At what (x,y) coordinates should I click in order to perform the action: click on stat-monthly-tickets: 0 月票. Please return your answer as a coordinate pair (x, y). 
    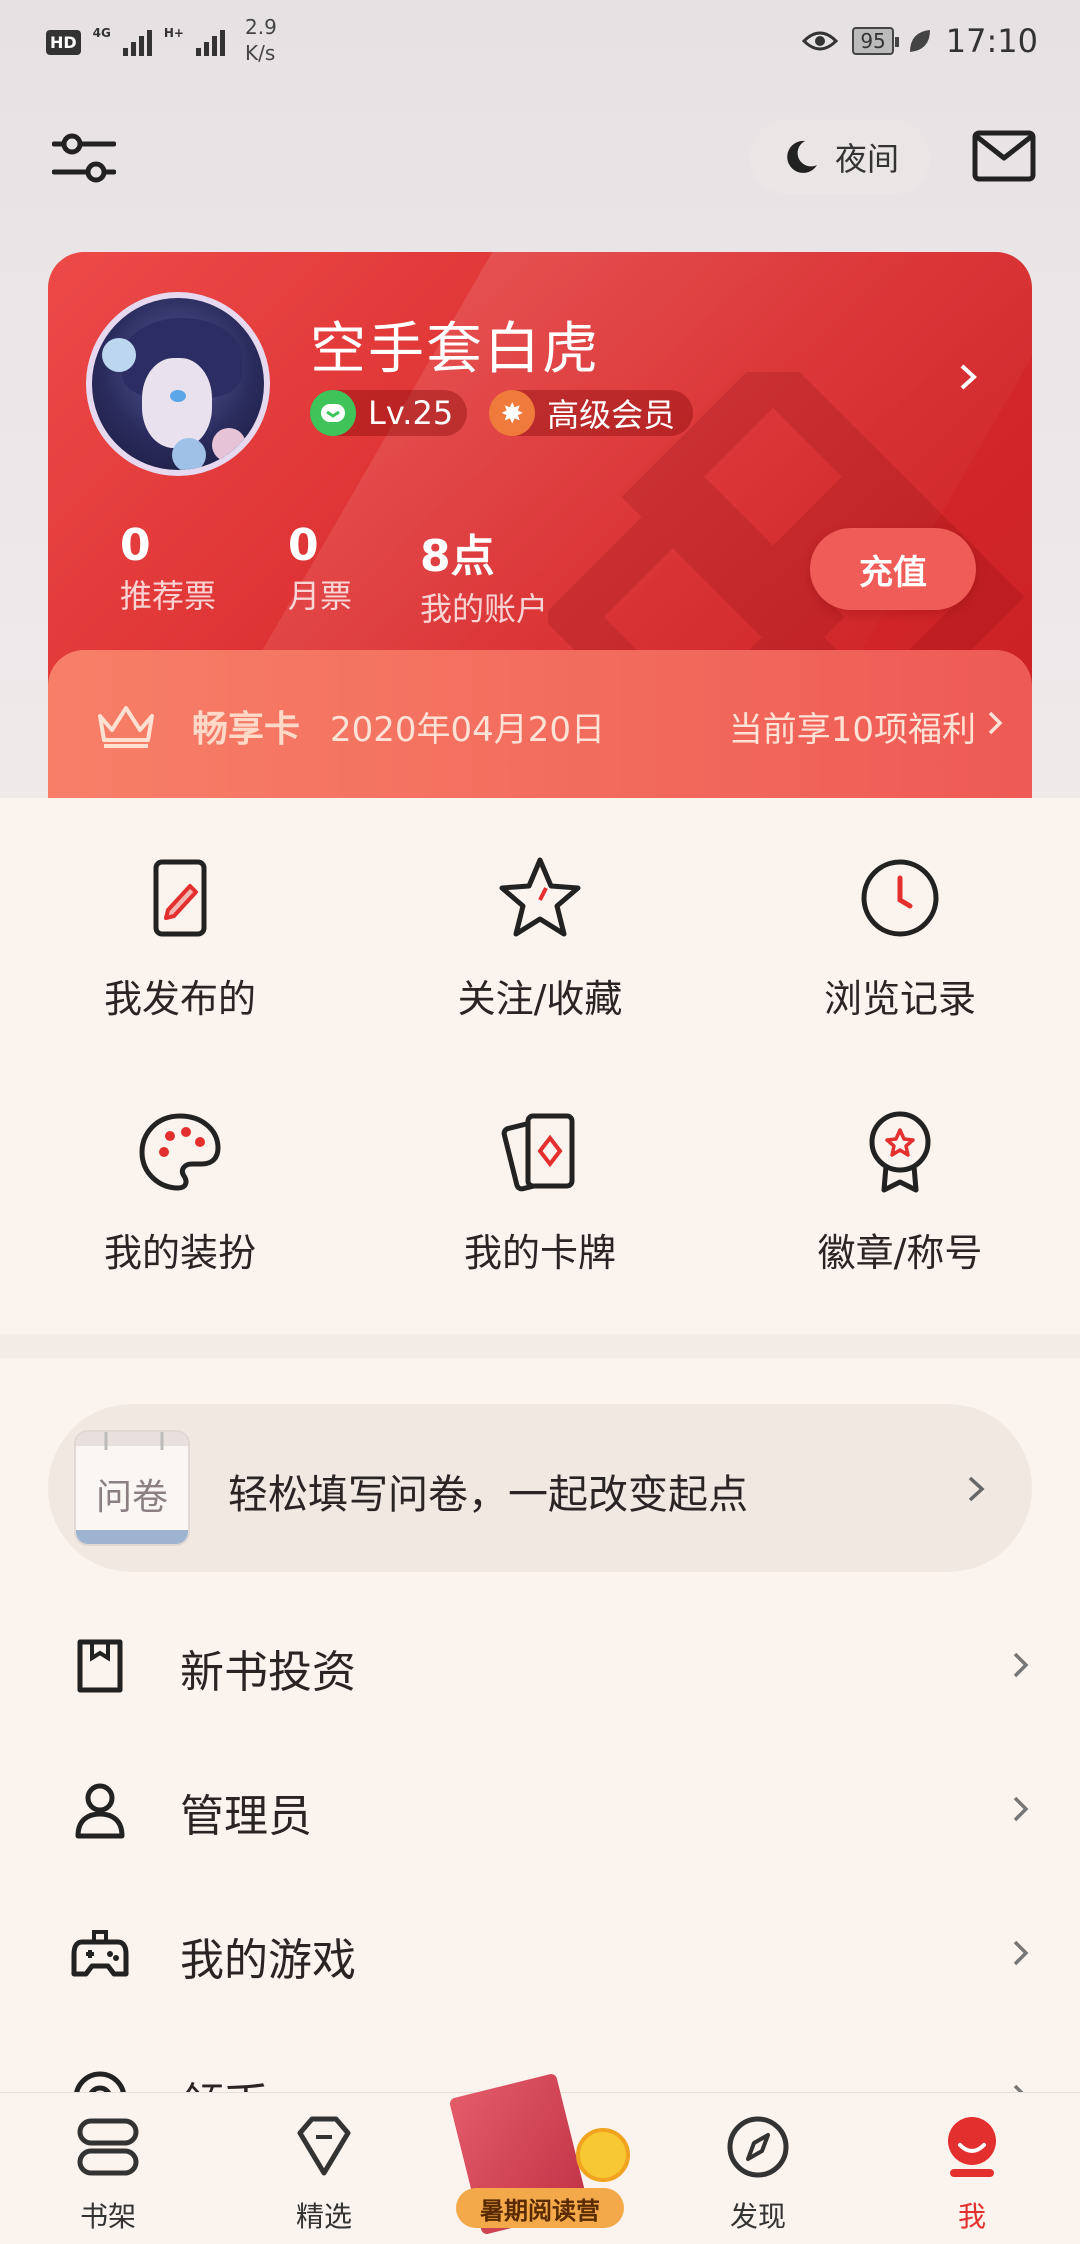
    Looking at the image, I should click on (320, 568).